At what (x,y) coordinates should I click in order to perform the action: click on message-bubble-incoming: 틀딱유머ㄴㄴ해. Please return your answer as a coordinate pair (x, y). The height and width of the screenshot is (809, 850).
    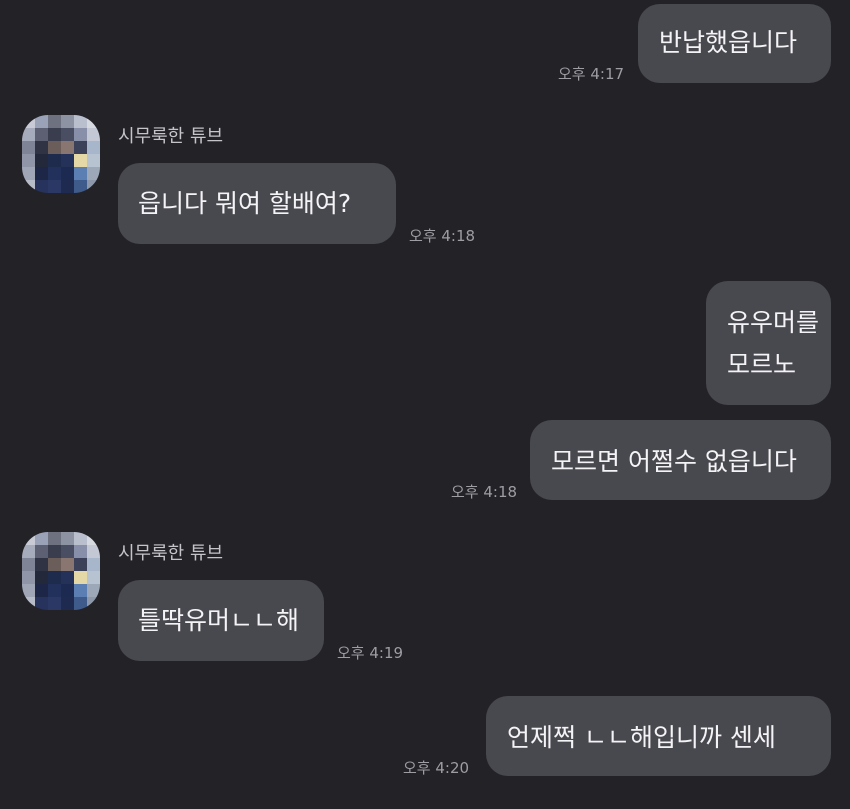
    Looking at the image, I should click on (221, 620).